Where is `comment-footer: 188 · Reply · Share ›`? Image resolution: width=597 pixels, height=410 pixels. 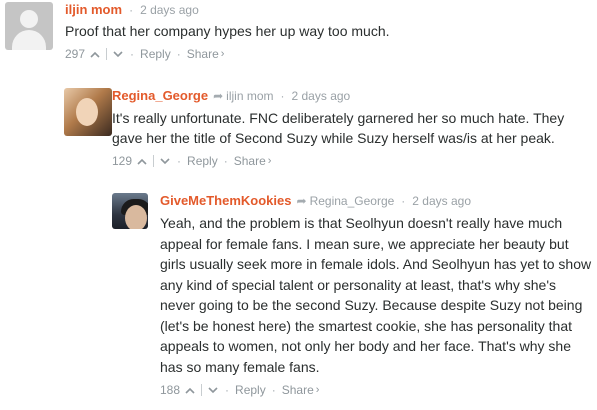
comment-footer: 188 · Reply · Share › is located at coordinates (376, 390).